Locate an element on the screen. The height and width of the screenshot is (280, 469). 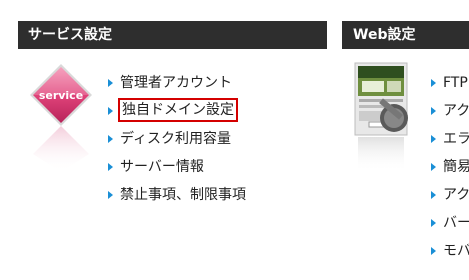
menu-item-label: FTP is located at coordinates (455, 83).